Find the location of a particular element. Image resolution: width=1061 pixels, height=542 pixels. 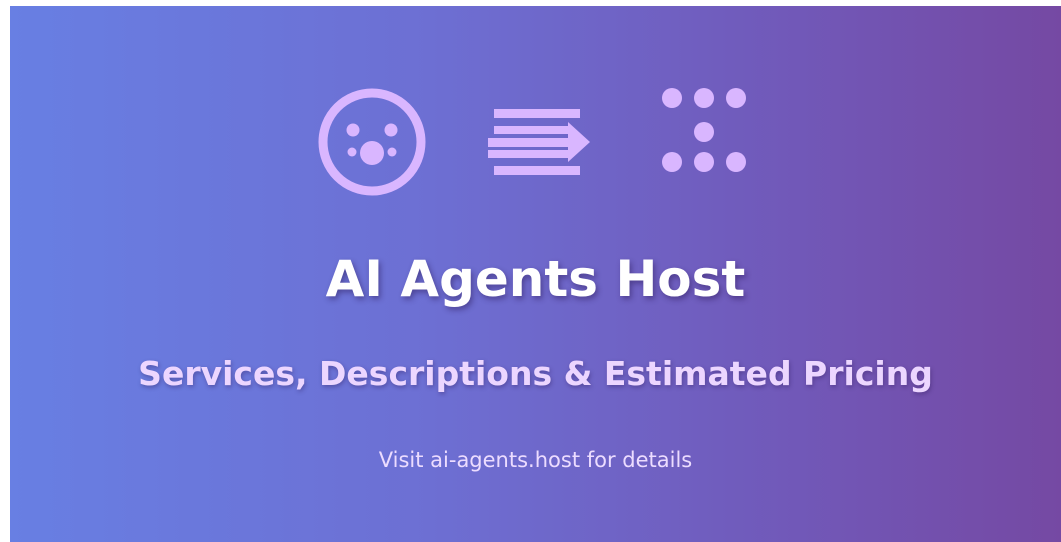

dot-network-icon is located at coordinates (704, 130).